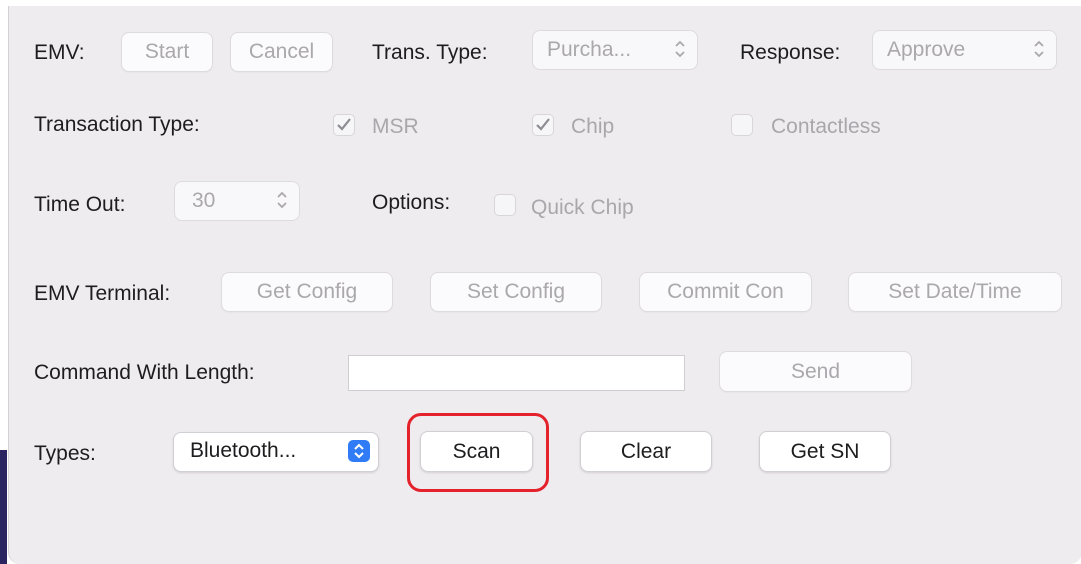  What do you see at coordinates (65, 453) in the screenshot?
I see `types-label: Types:` at bounding box center [65, 453].